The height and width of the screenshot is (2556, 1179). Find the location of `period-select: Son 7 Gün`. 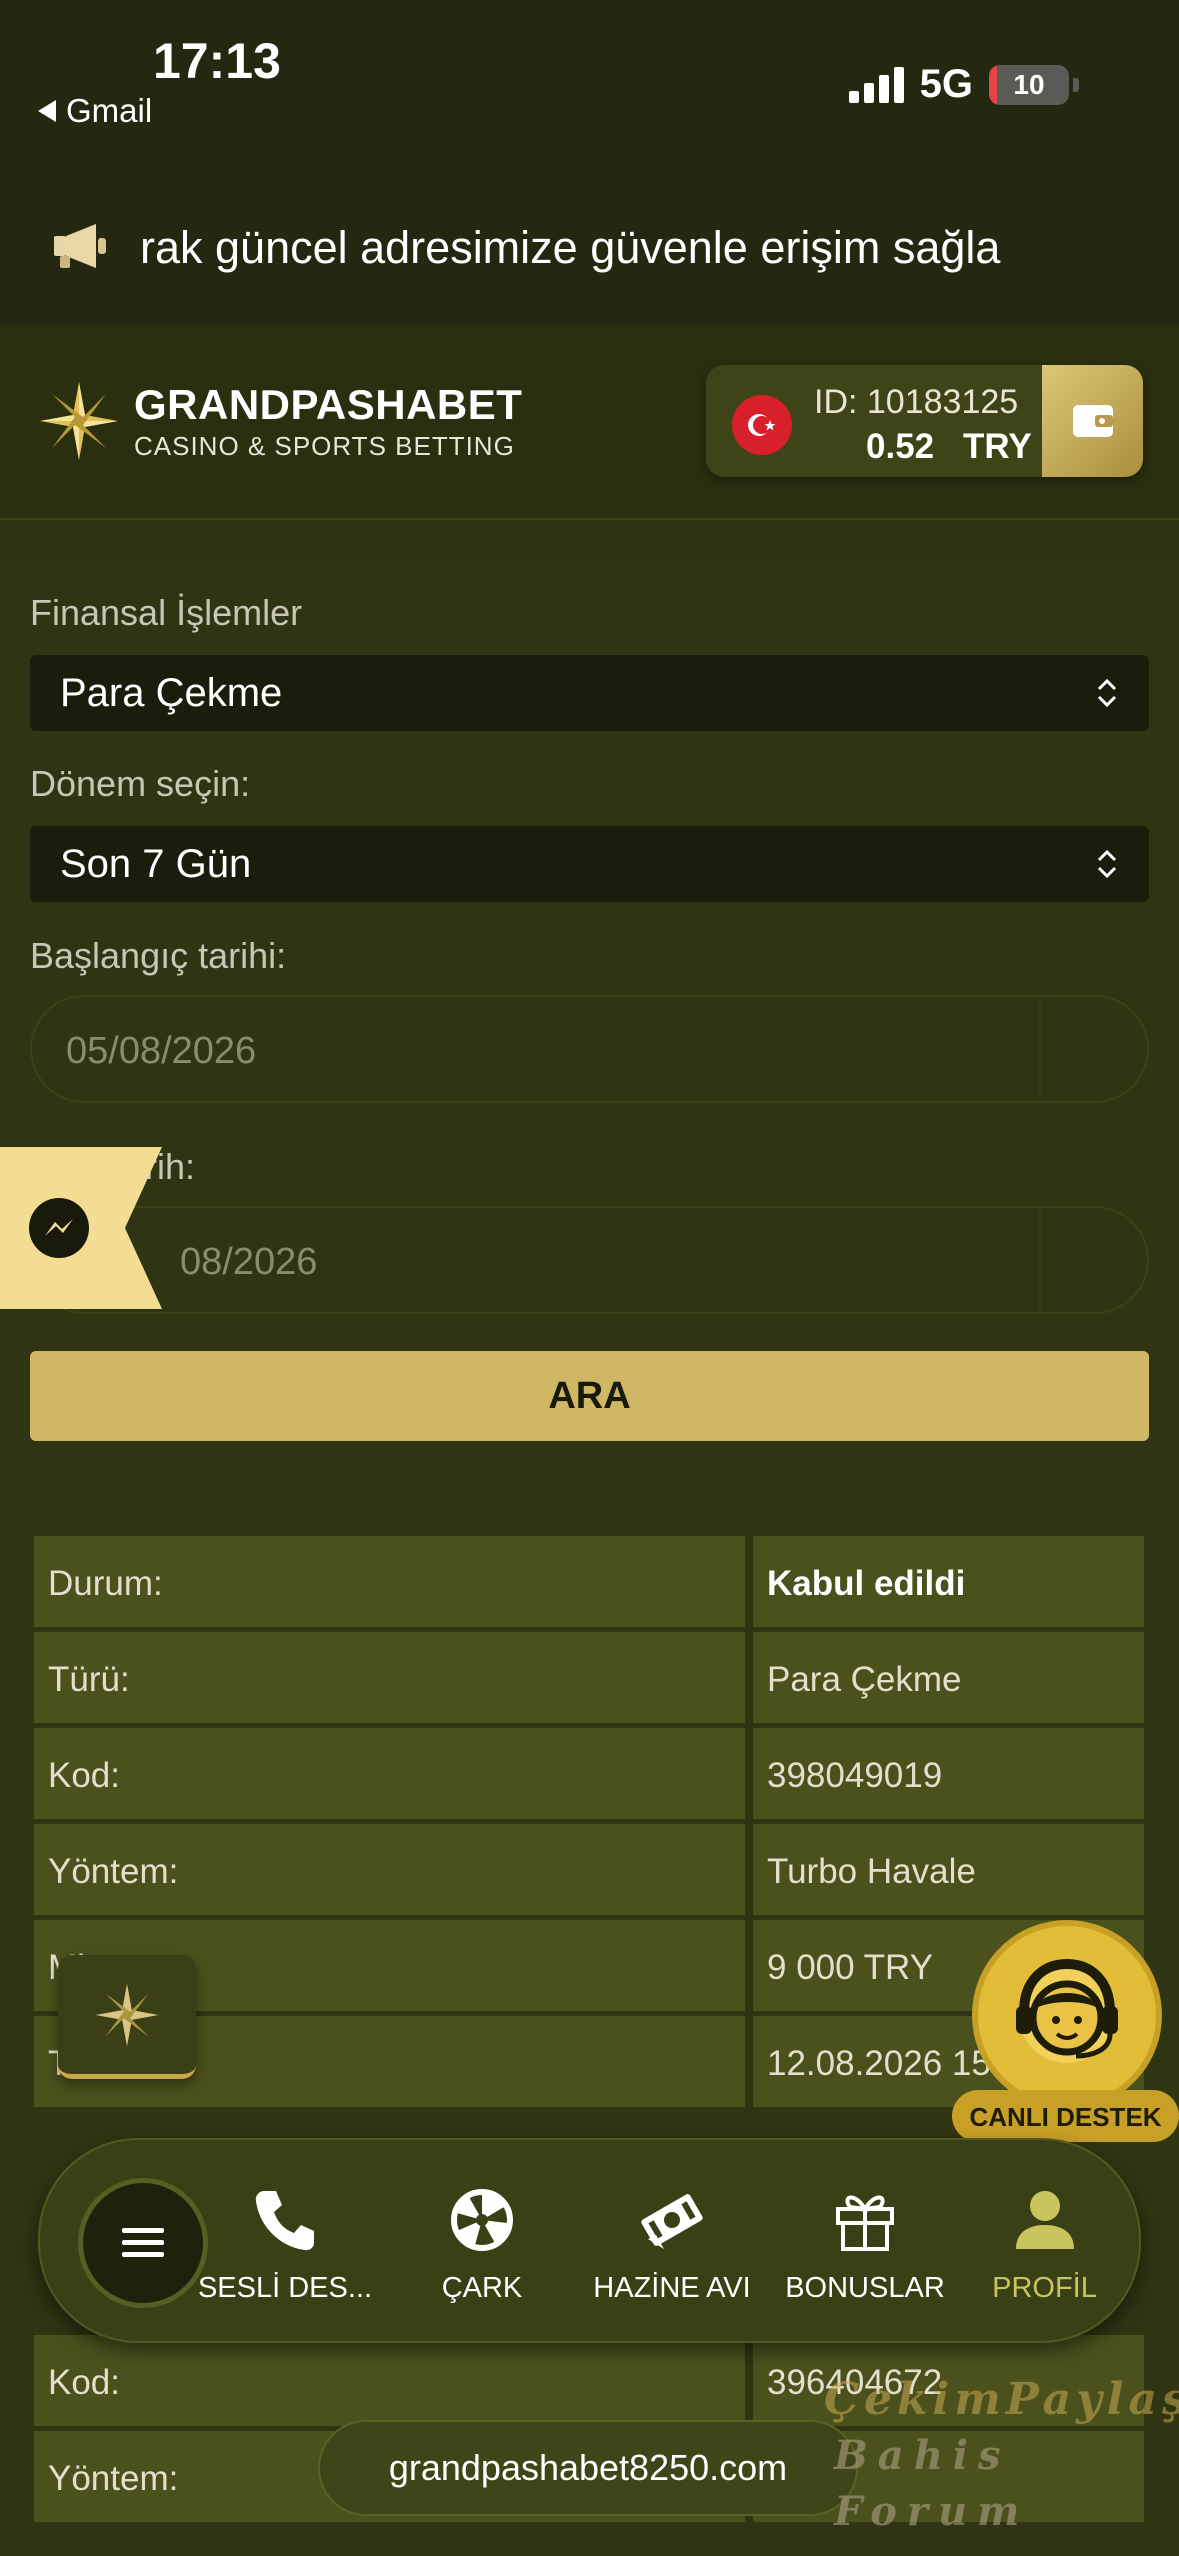

period-select: Son 7 Gün is located at coordinates (589, 864).